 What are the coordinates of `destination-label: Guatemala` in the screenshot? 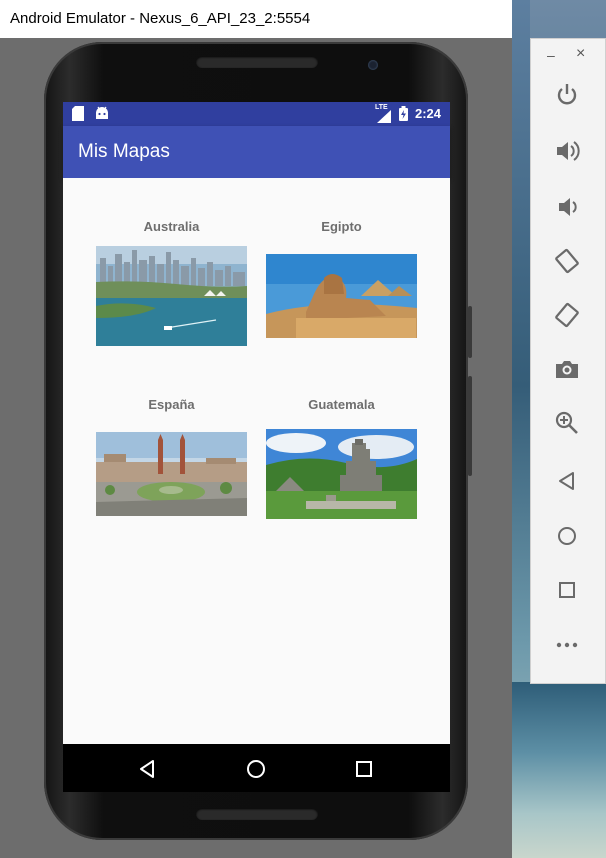 It's located at (341, 404).